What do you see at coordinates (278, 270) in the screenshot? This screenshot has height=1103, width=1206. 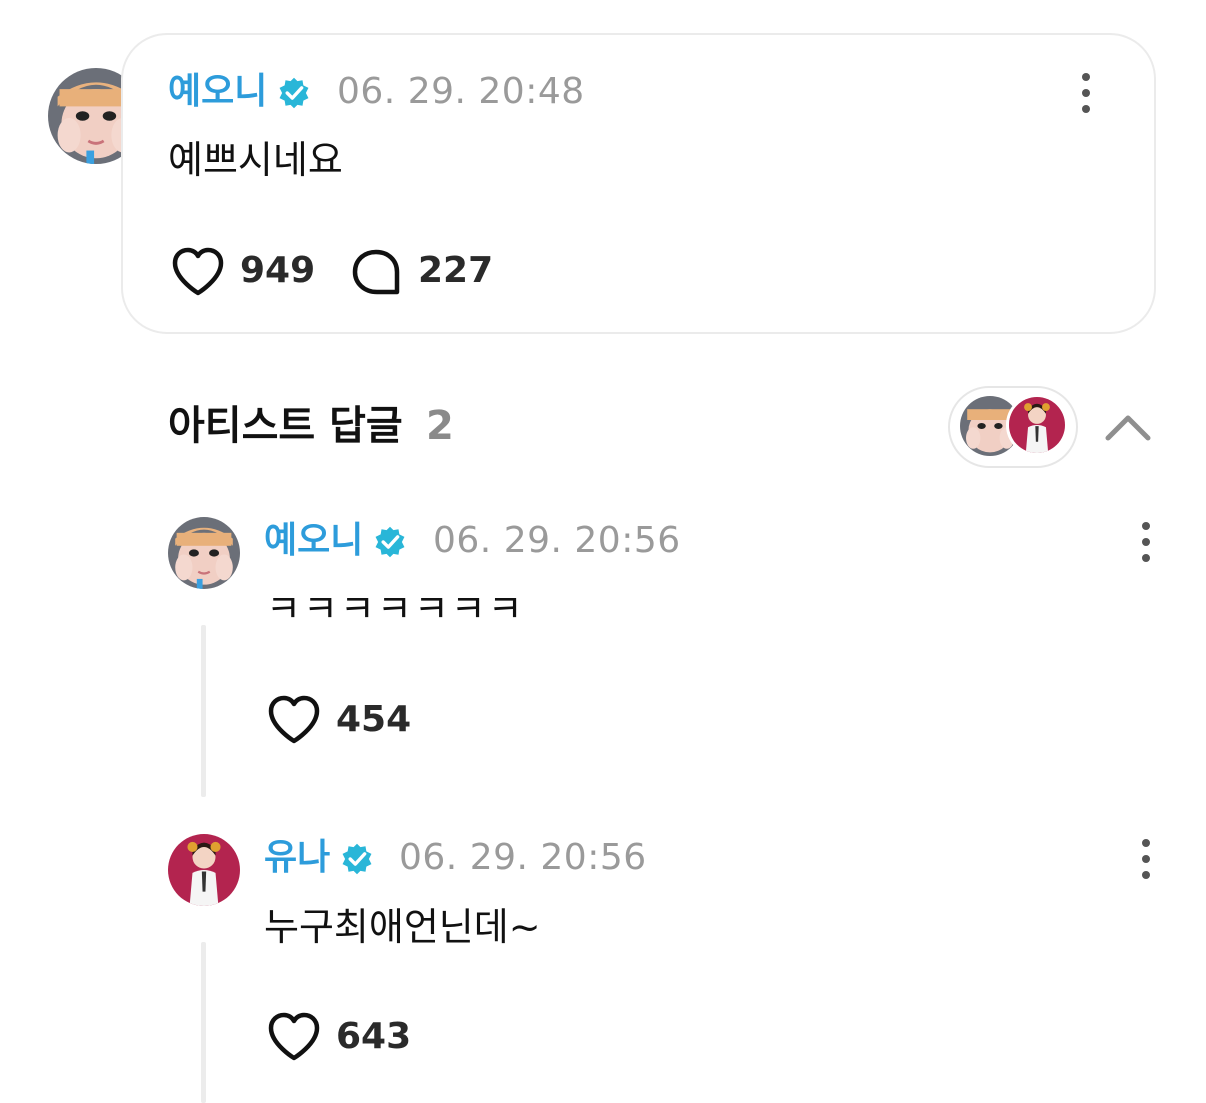 I see `post-like-count: 949` at bounding box center [278, 270].